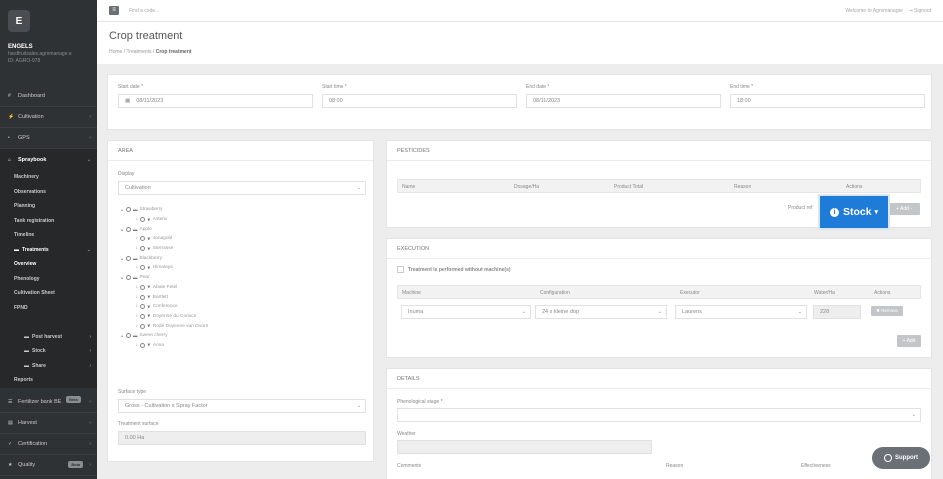  Describe the element at coordinates (173, 52) in the screenshot. I see `breadcrumb-current: Crop treatment` at that location.